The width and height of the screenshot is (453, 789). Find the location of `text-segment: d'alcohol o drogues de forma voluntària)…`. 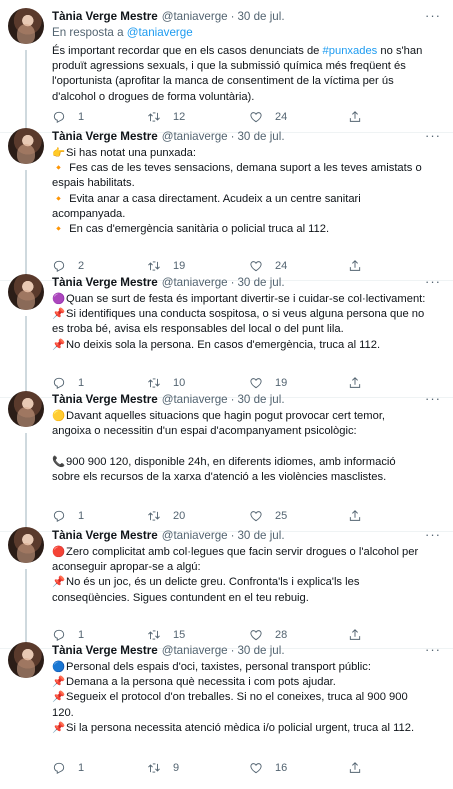

text-segment: d'alcohol o drogues de forma voluntària)… is located at coordinates (153, 96).